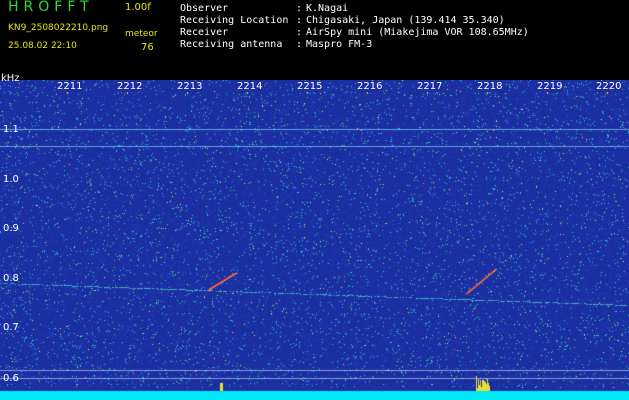 The image size is (629, 400). I want to click on x-tick-label: 2217, so click(430, 86).